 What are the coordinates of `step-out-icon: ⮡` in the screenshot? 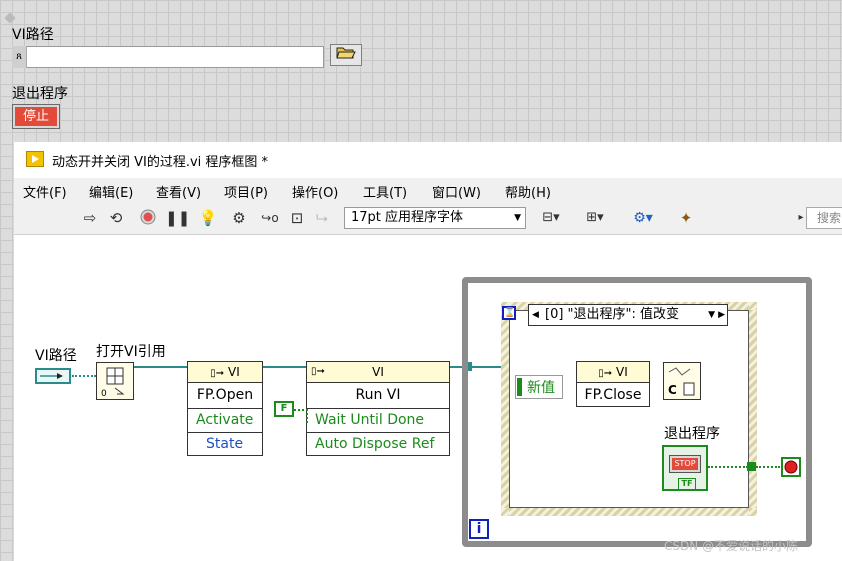 It's located at (322, 218).